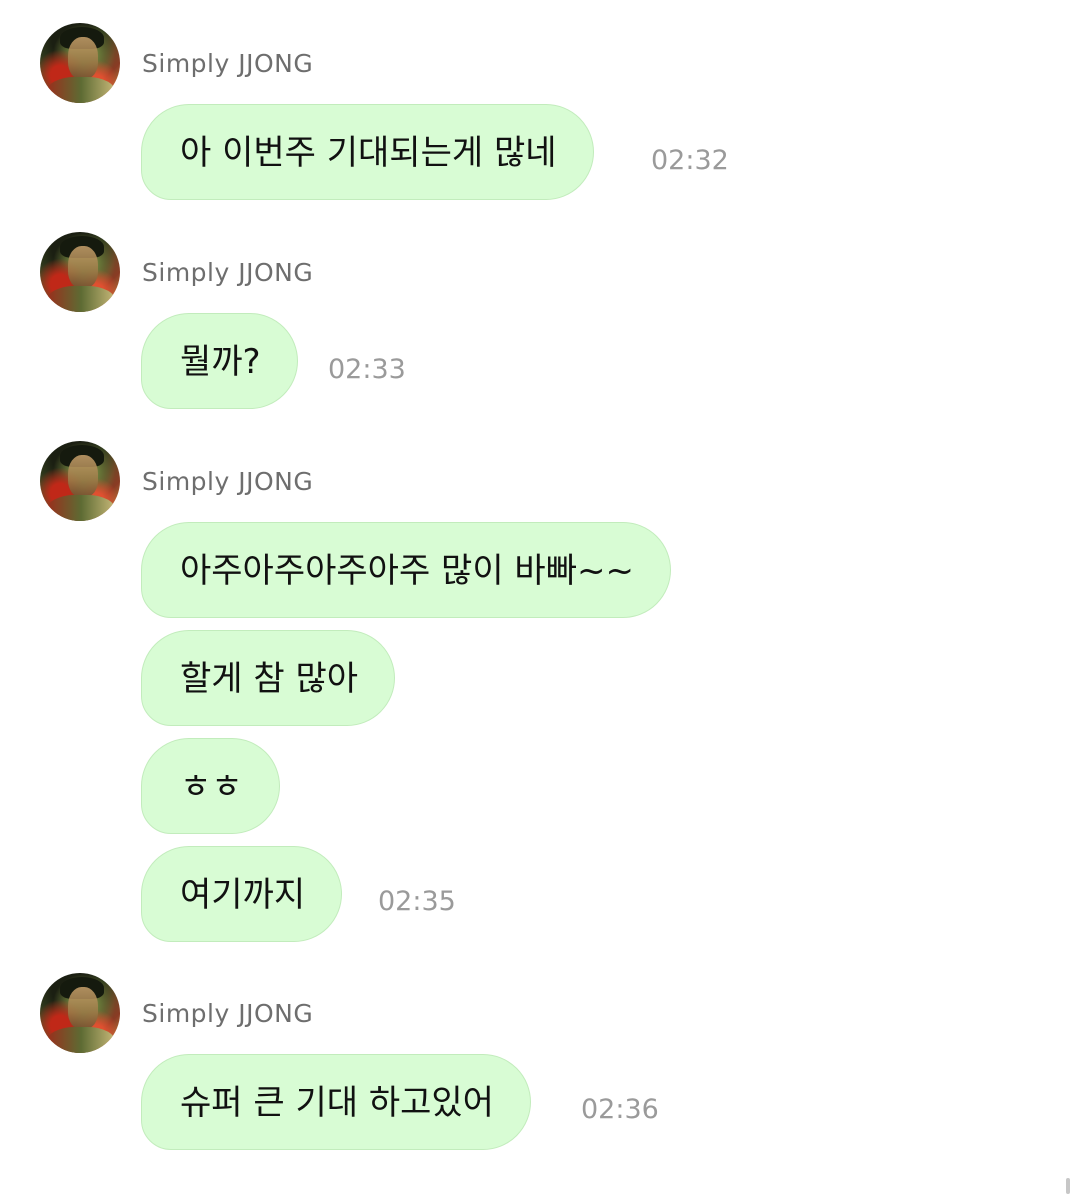 The height and width of the screenshot is (1200, 1080). Describe the element at coordinates (417, 901) in the screenshot. I see `message-time: 02:35` at that location.